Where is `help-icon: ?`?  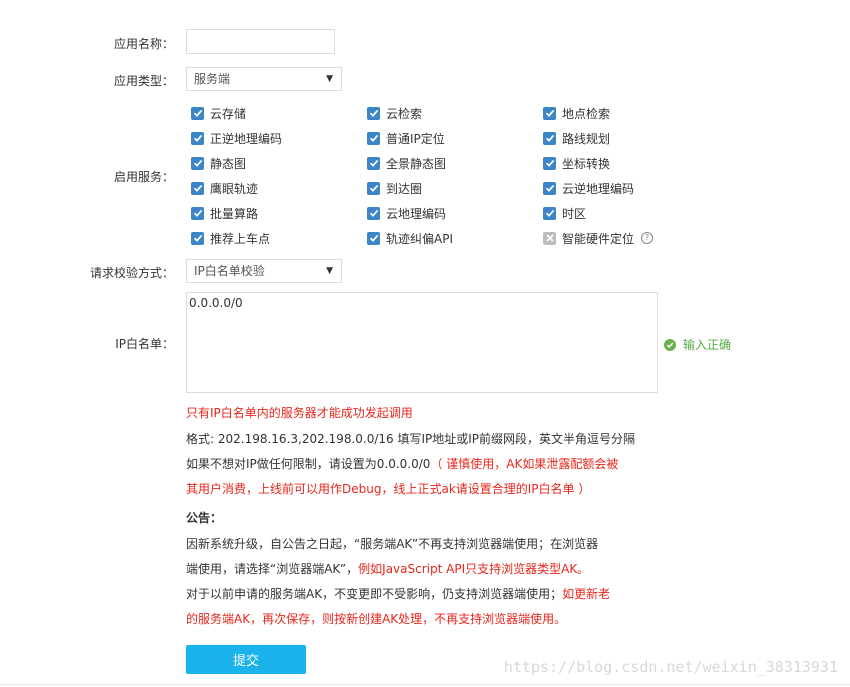
help-icon: ? is located at coordinates (647, 238).